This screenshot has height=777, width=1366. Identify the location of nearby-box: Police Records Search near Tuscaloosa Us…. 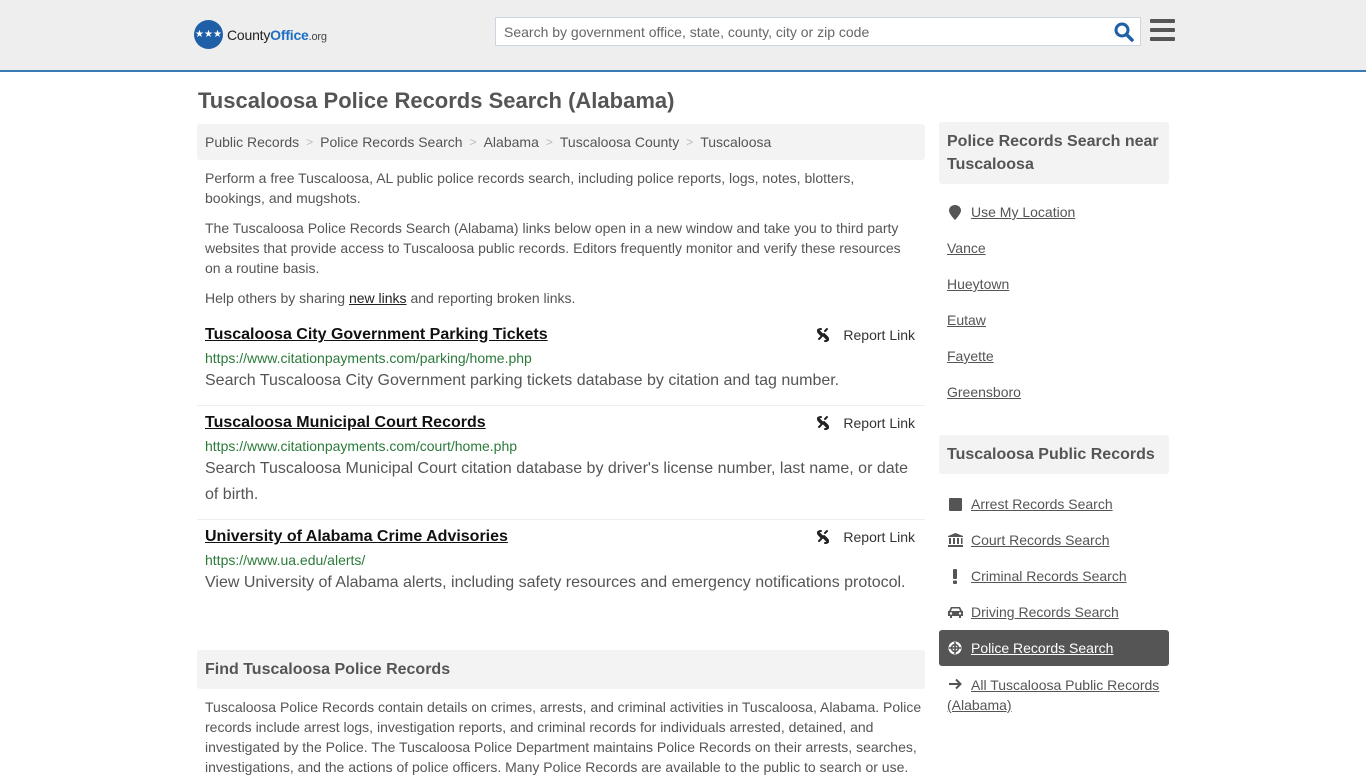
(1054, 266).